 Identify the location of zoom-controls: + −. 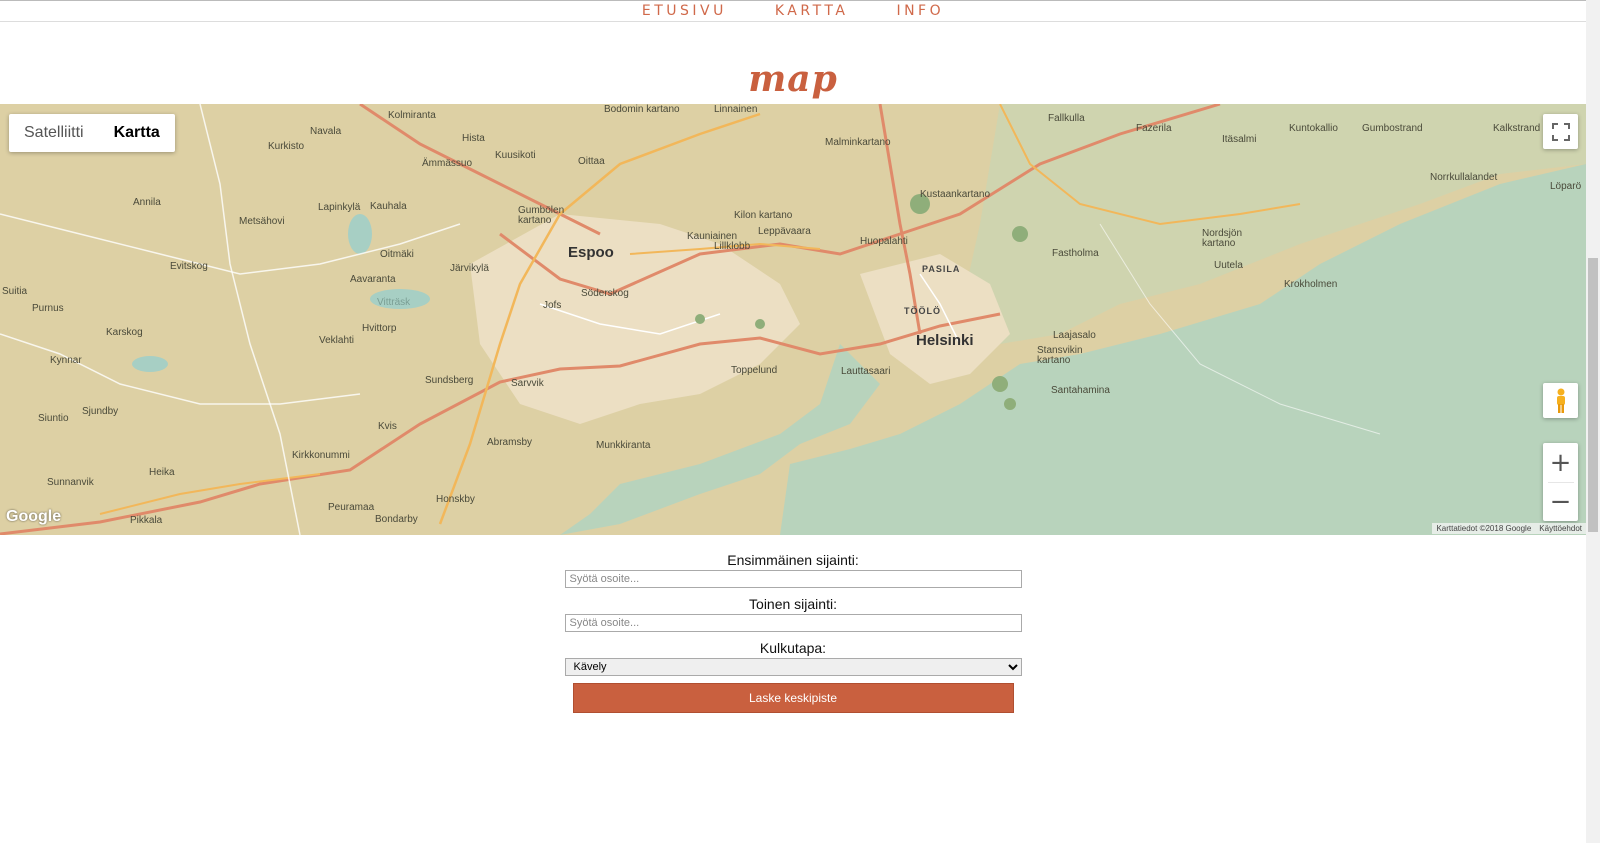
(1560, 482).